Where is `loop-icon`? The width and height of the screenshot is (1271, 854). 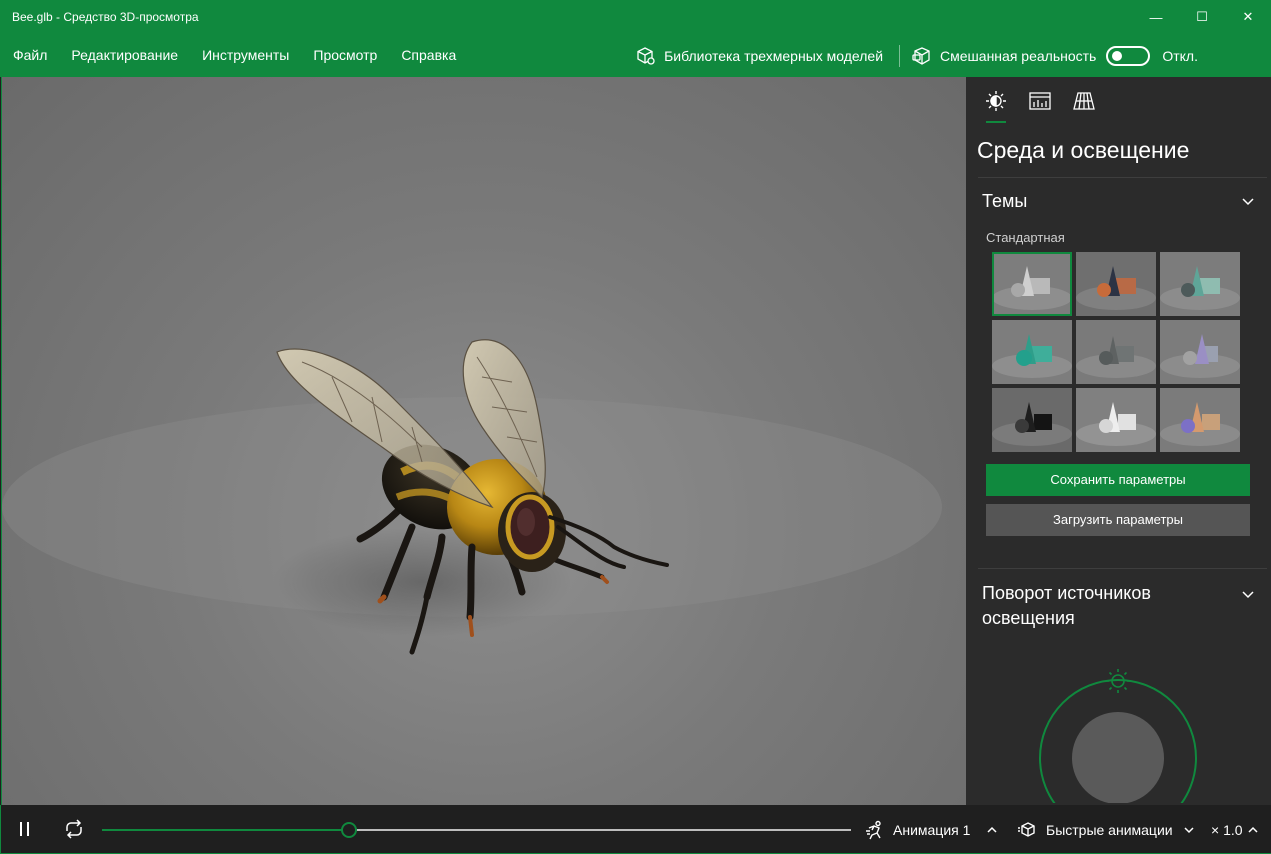
loop-icon is located at coordinates (74, 829).